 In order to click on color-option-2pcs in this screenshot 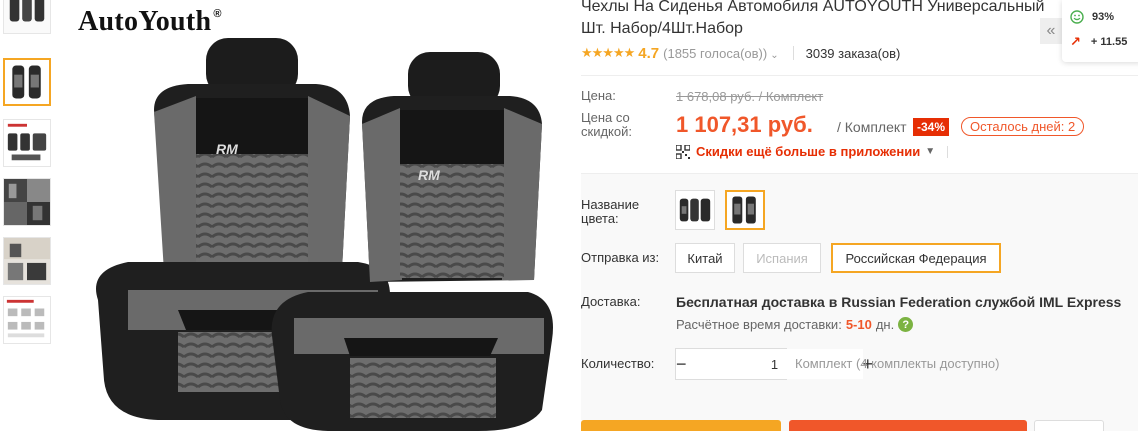, I will do `click(745, 210)`.